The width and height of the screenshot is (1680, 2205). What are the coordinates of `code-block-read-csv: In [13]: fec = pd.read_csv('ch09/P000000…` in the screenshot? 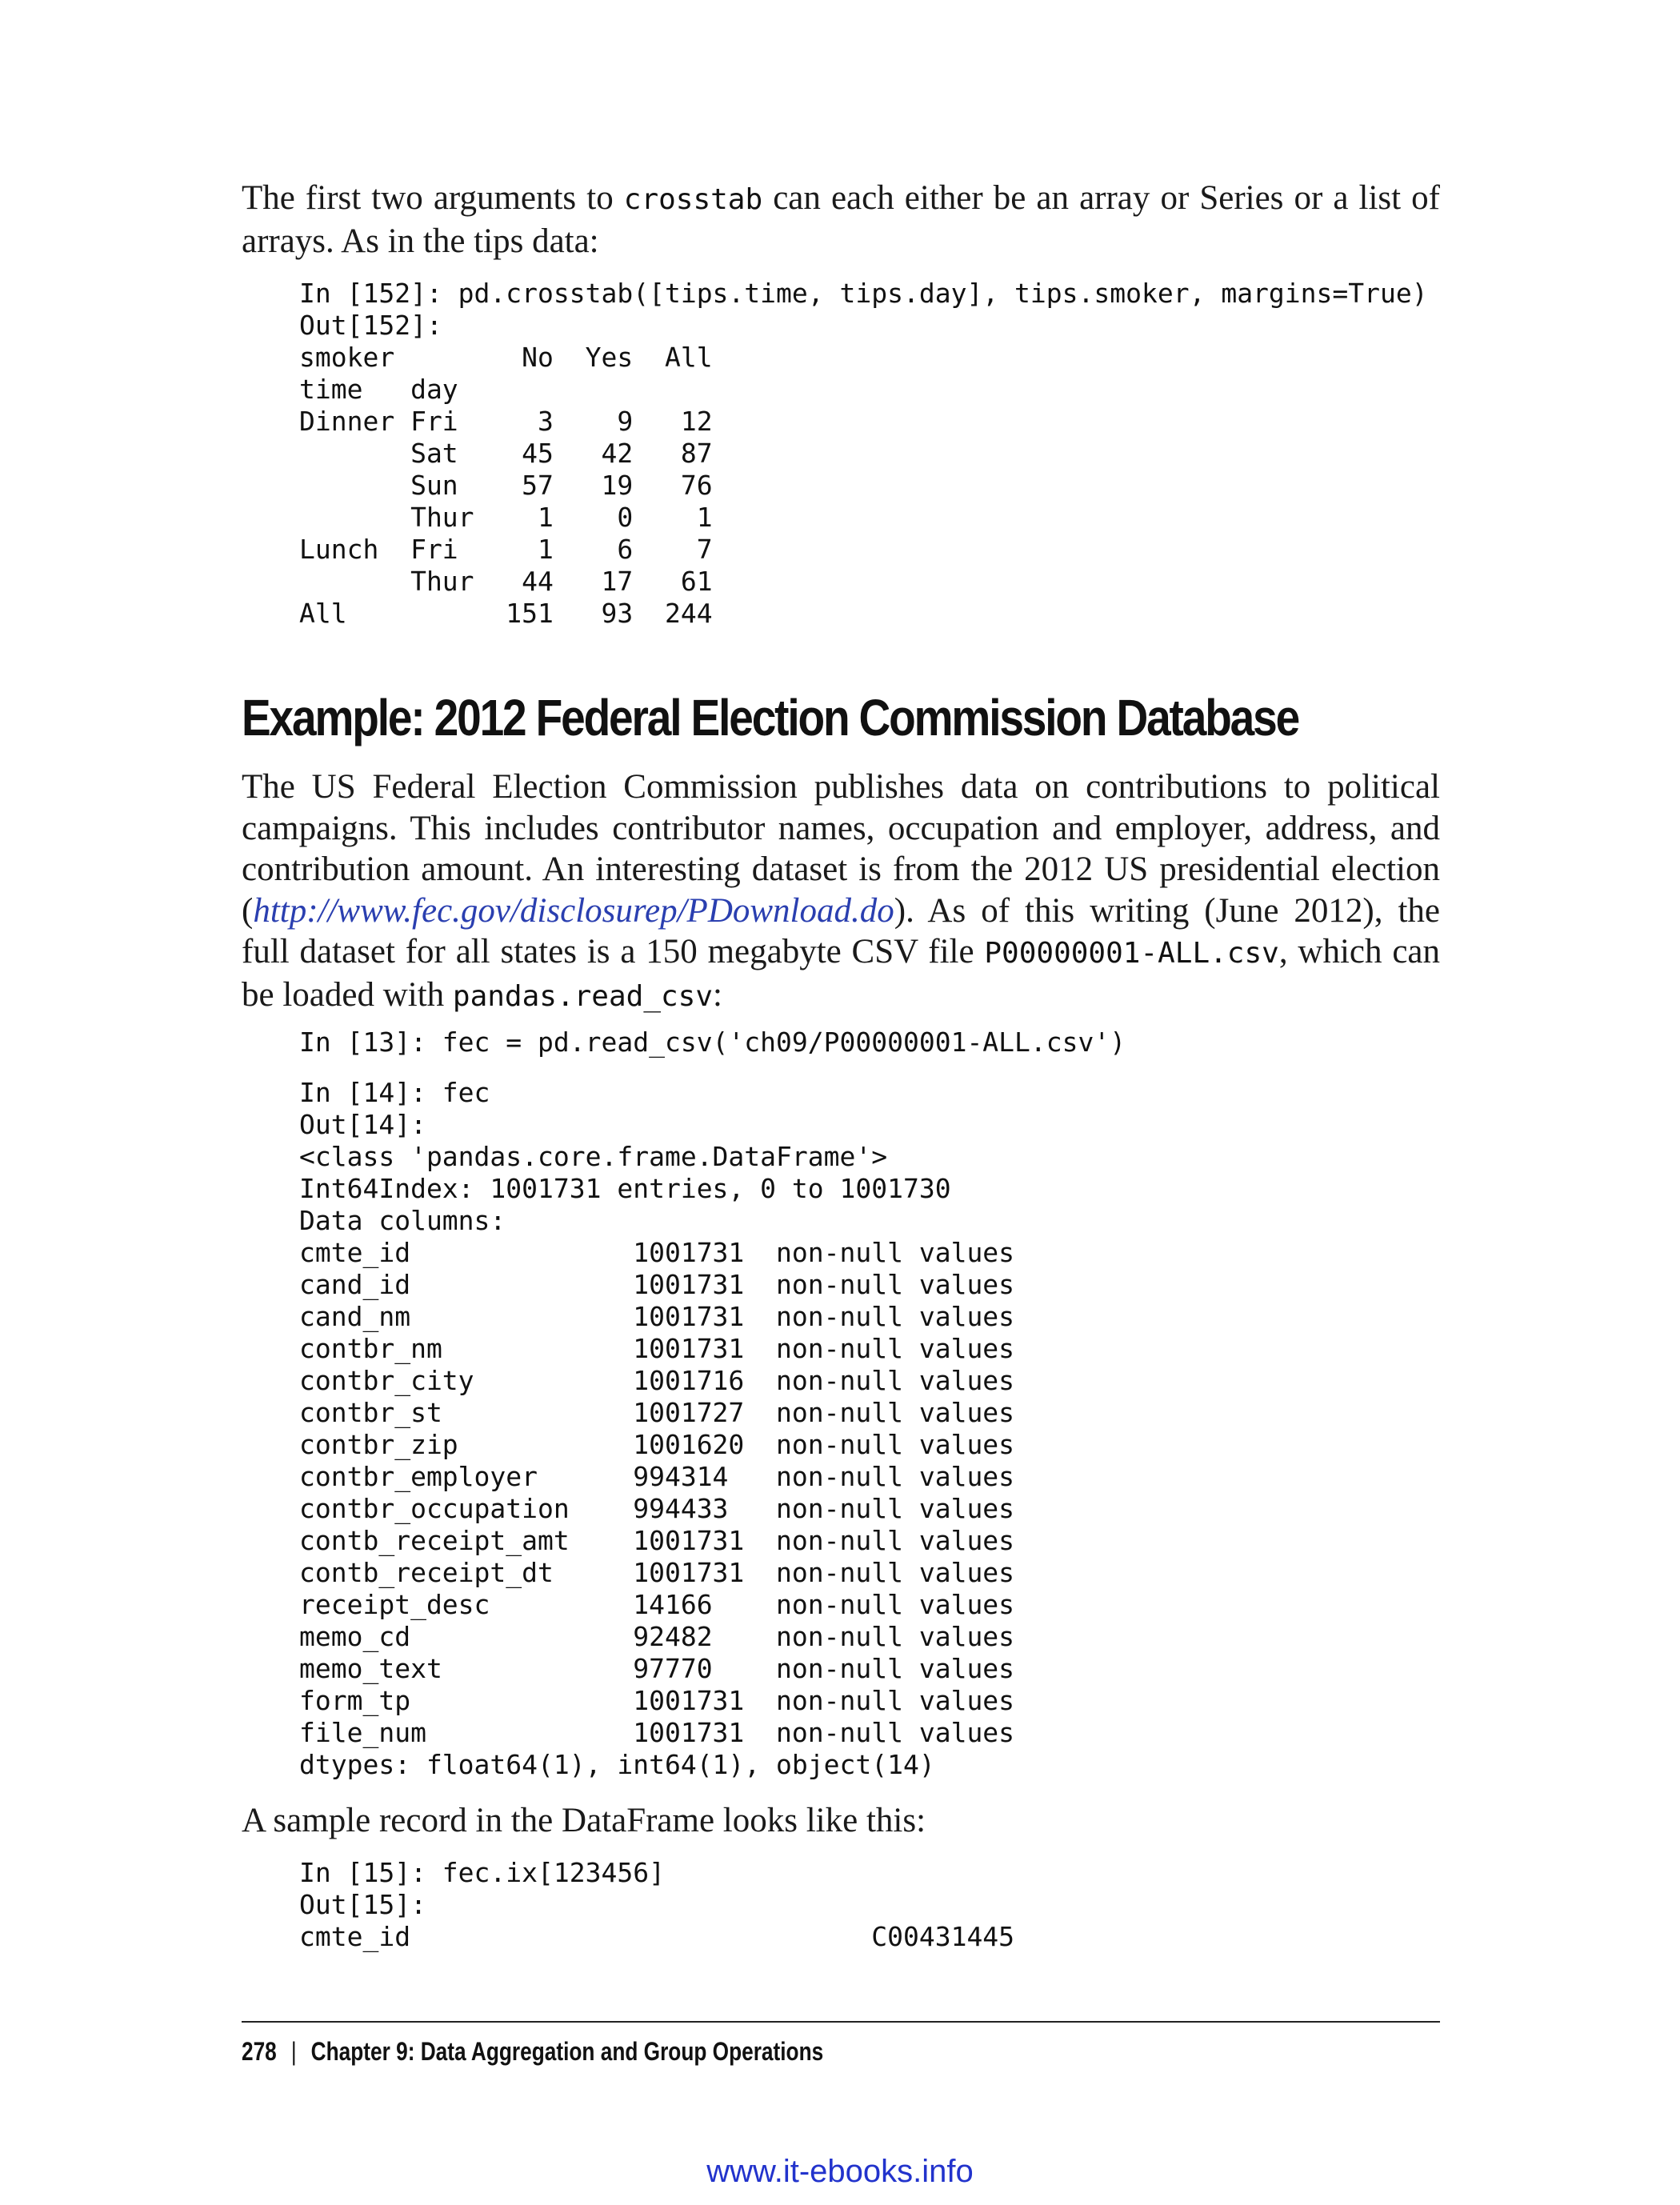 It's located at (712, 1042).